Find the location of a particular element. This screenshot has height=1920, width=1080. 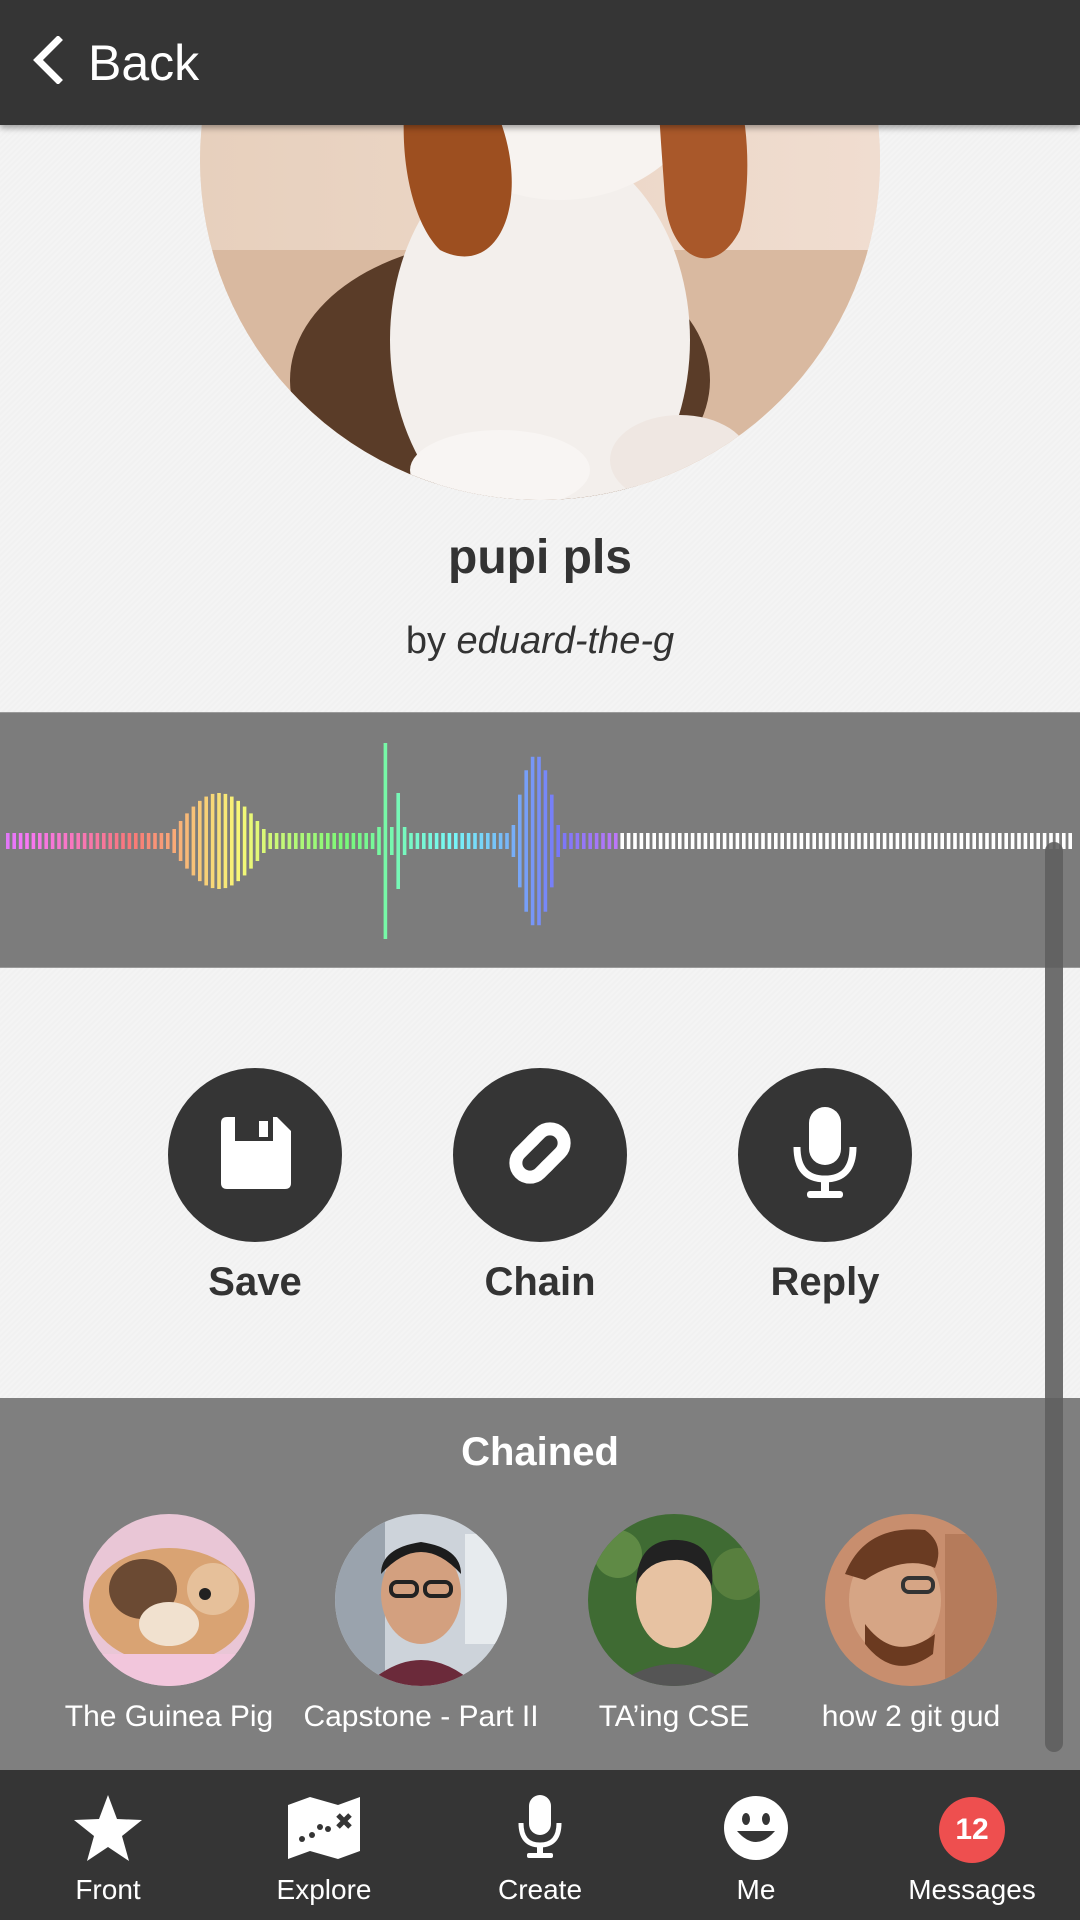

microphone-icon is located at coordinates (540, 1830).